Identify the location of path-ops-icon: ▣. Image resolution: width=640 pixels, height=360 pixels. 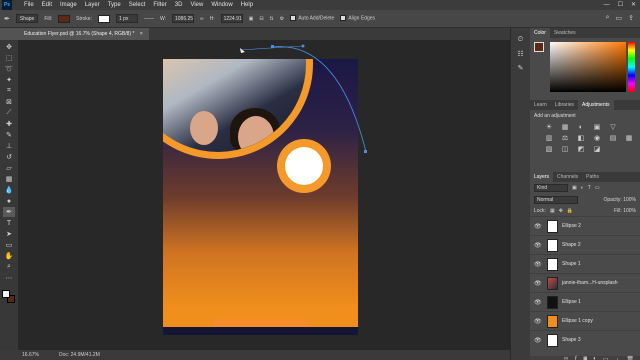
(251, 19).